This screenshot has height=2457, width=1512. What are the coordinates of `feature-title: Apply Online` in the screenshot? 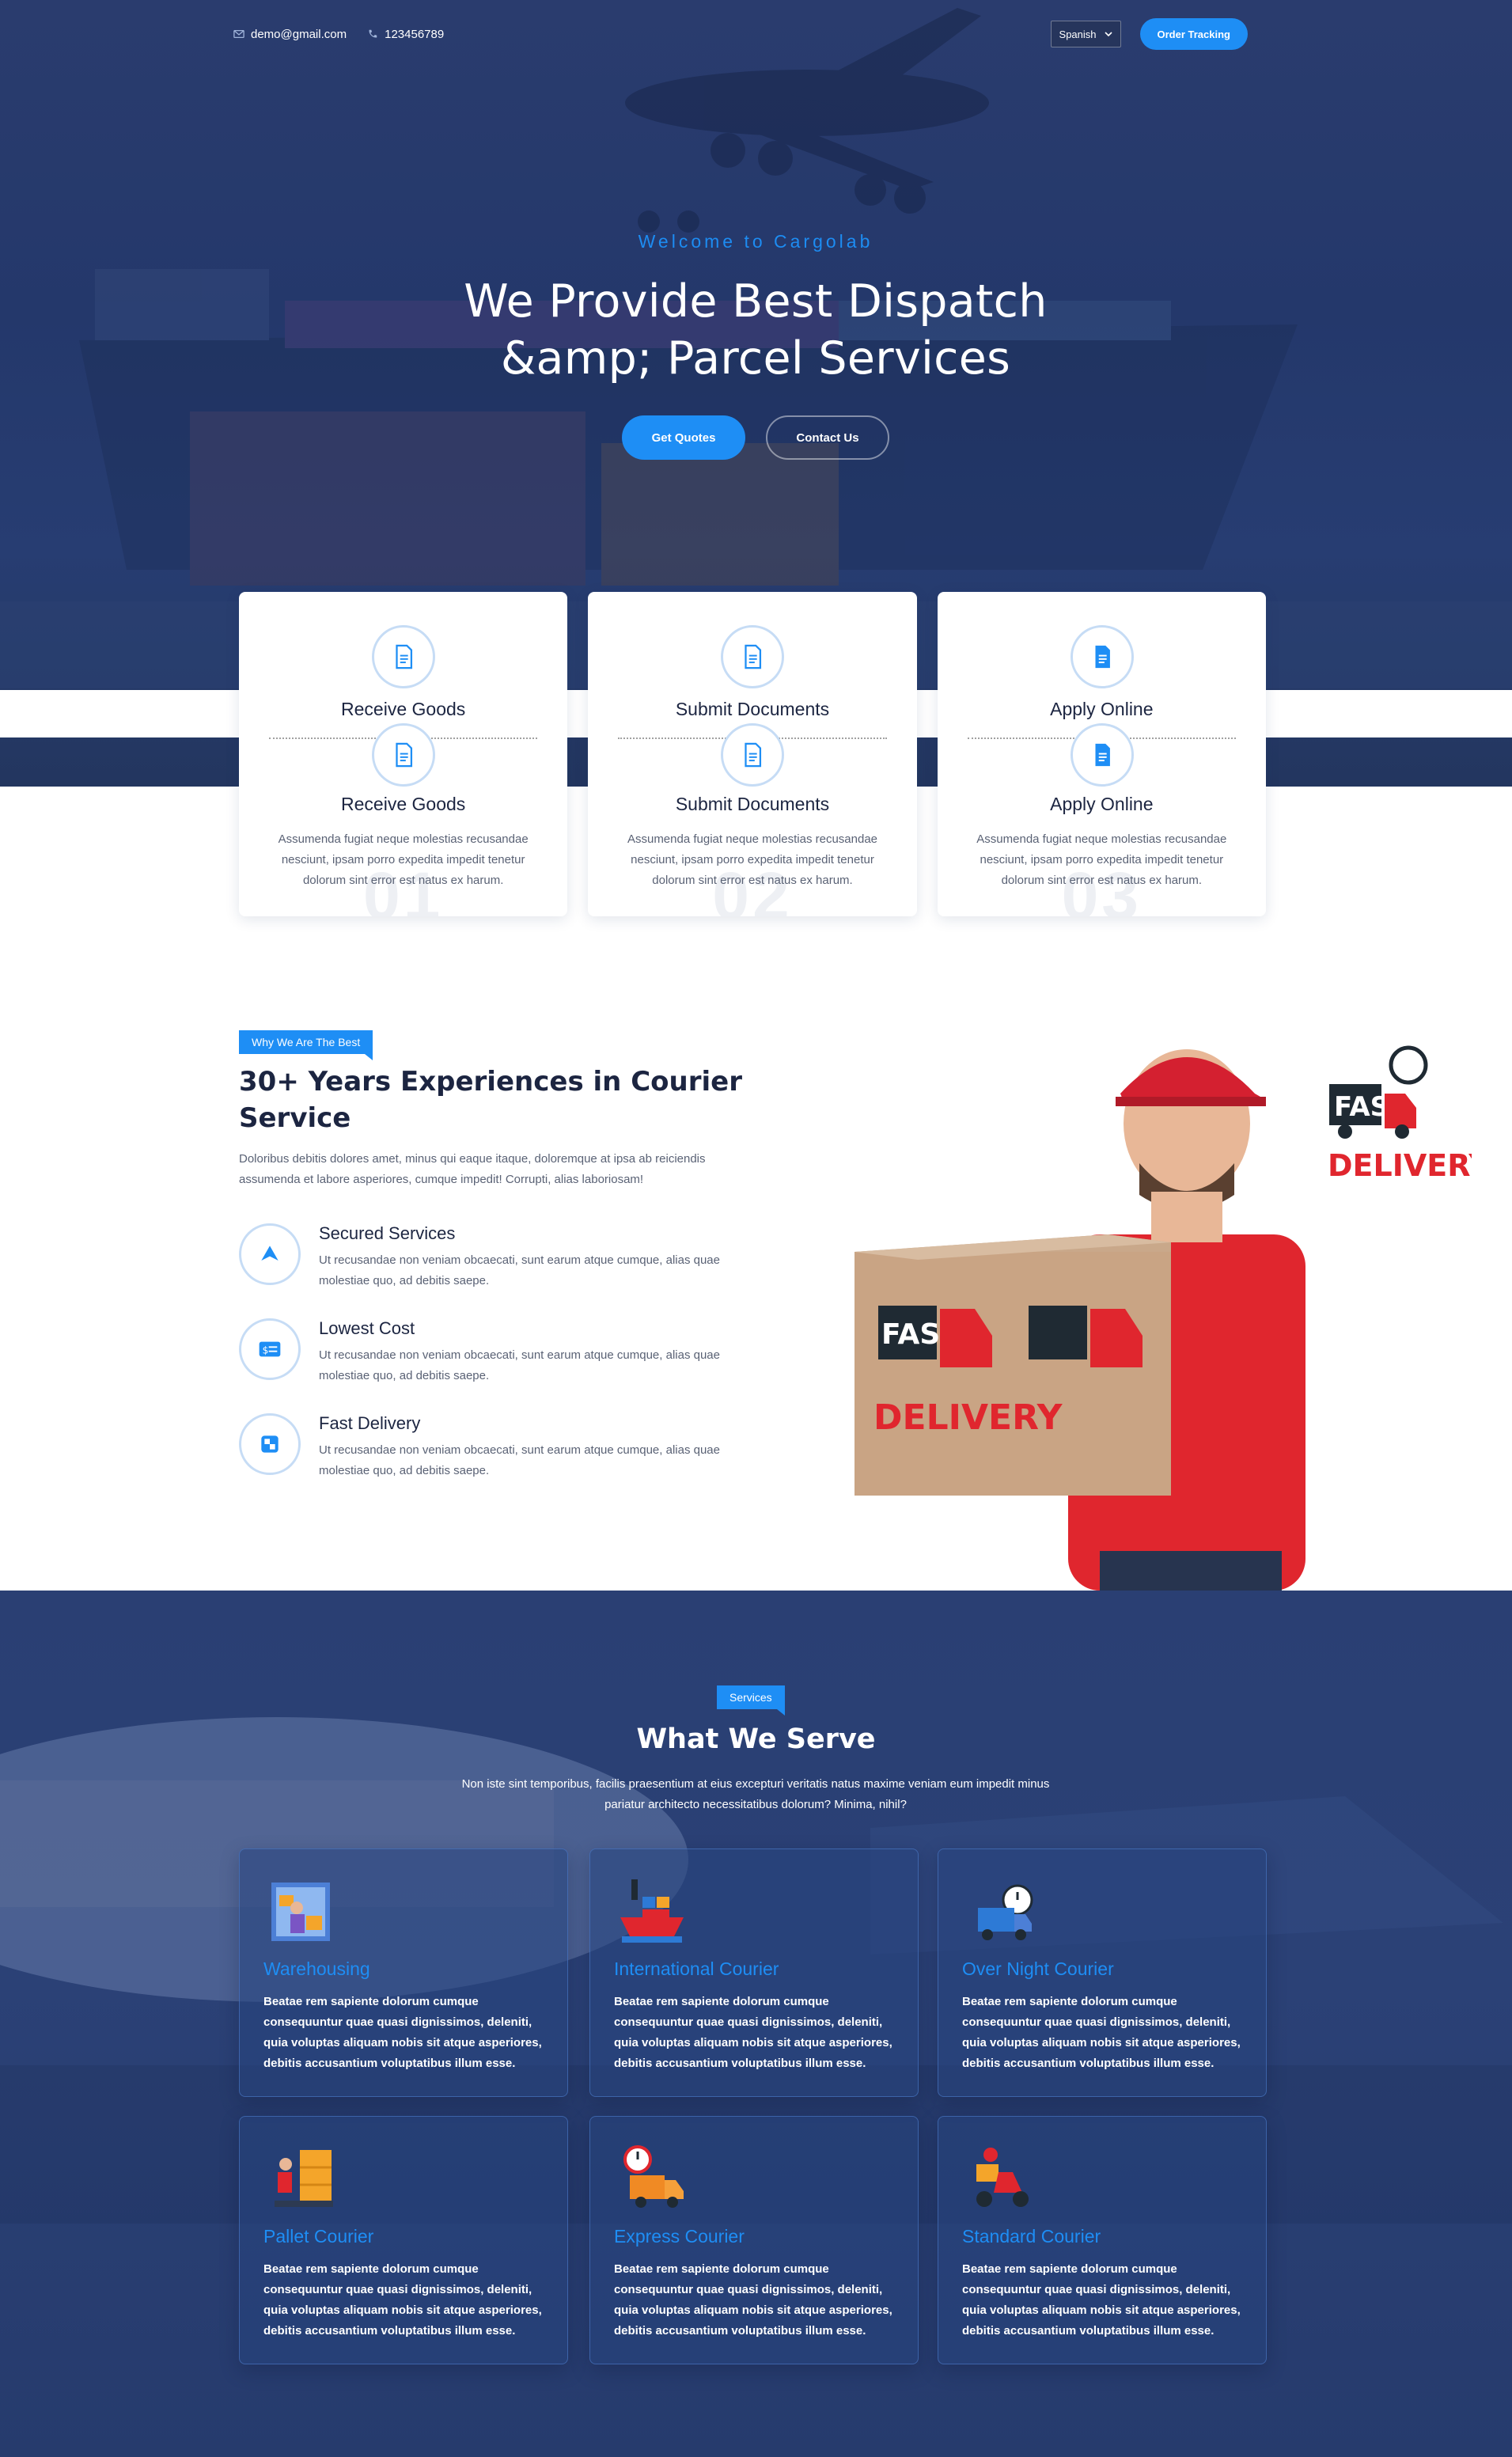 It's located at (1102, 804).